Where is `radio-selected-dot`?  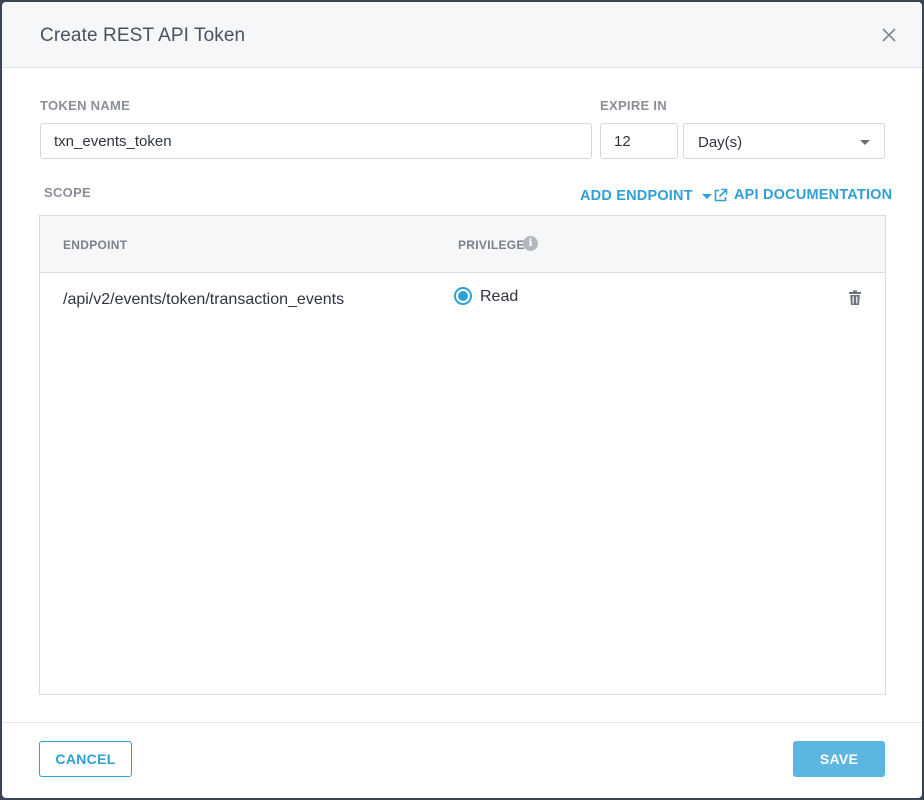 radio-selected-dot is located at coordinates (463, 296).